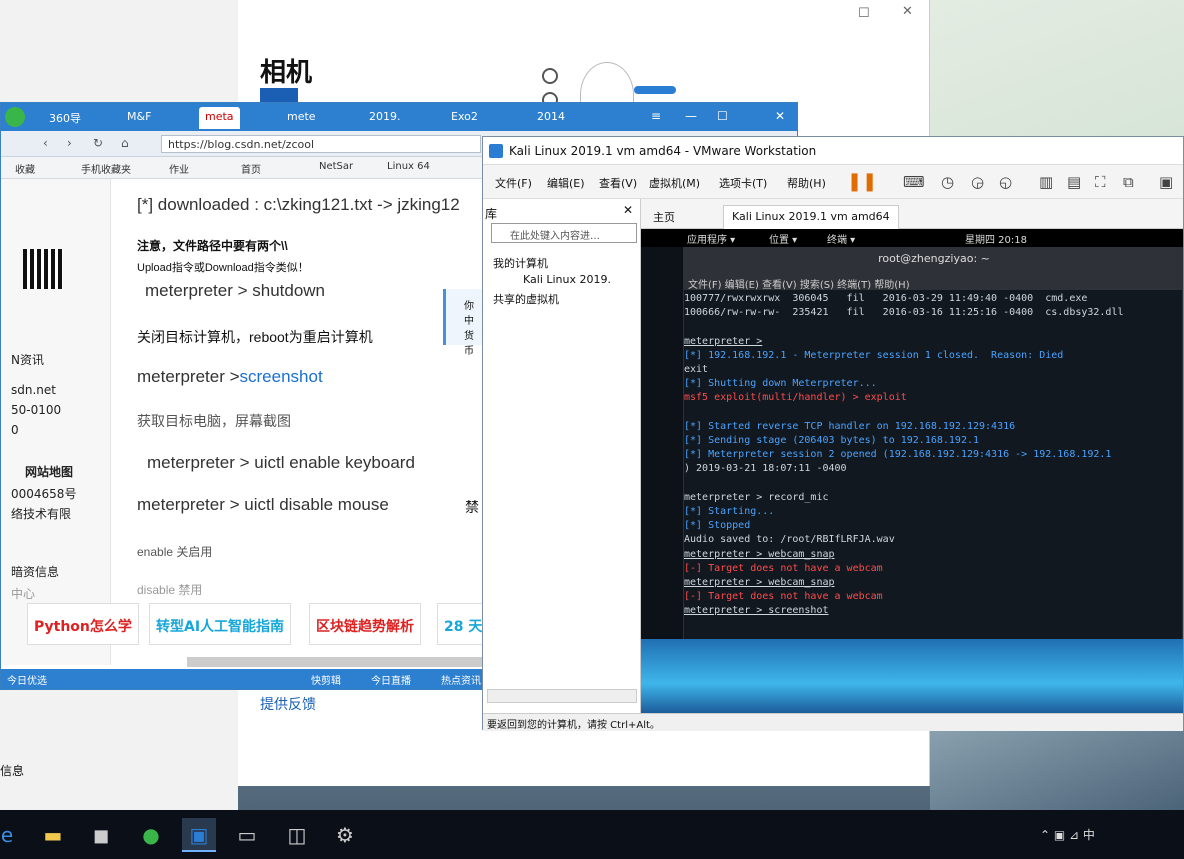 Image resolution: width=1184 pixels, height=859 pixels. What do you see at coordinates (65, 118) in the screenshot?
I see `tab-360: 360导` at bounding box center [65, 118].